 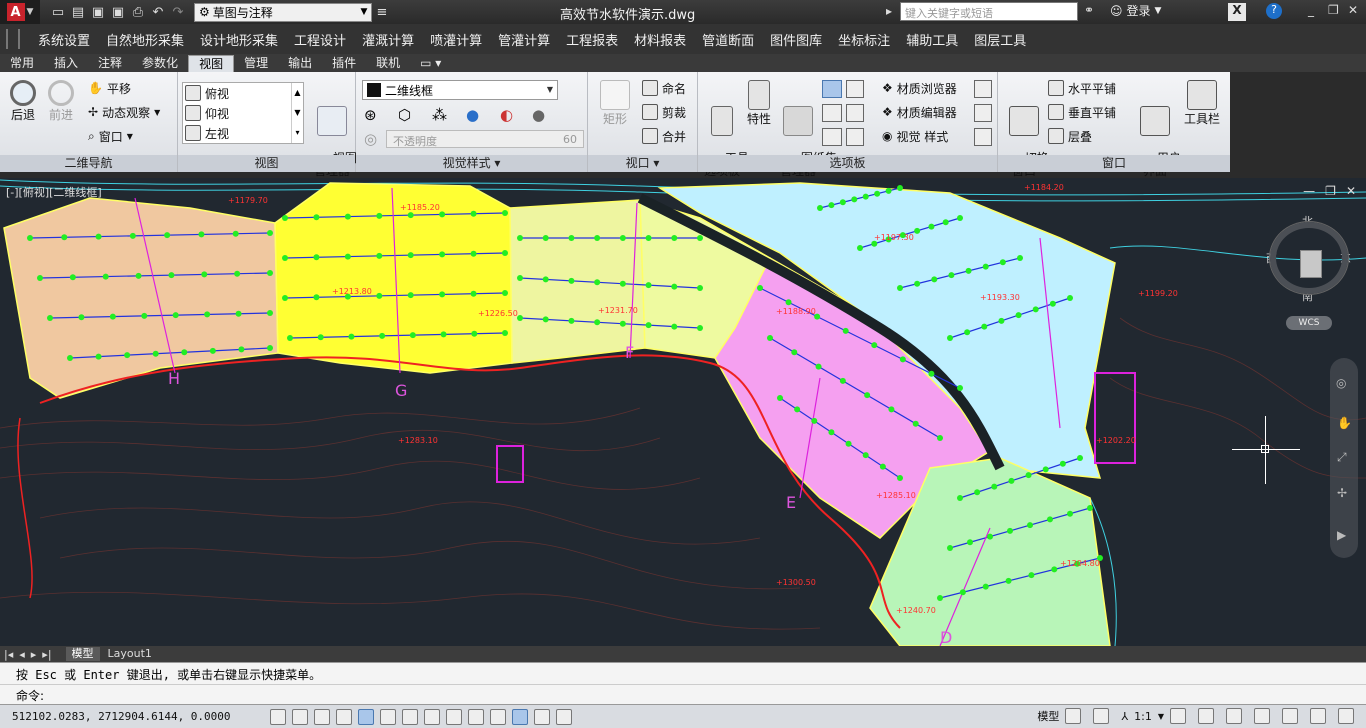 What do you see at coordinates (1082, 112) in the screenshot?
I see `tile-vertical-button: 垂直平铺` at bounding box center [1082, 112].